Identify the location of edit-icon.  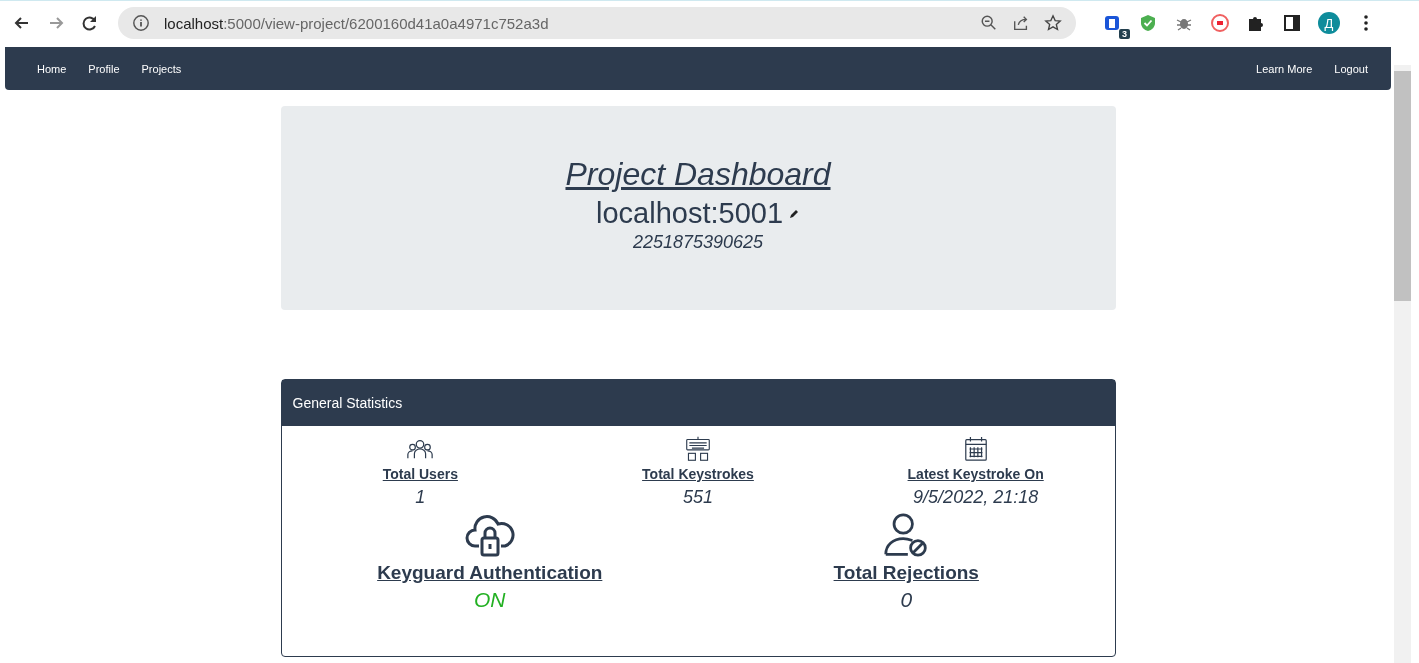
(794, 213).